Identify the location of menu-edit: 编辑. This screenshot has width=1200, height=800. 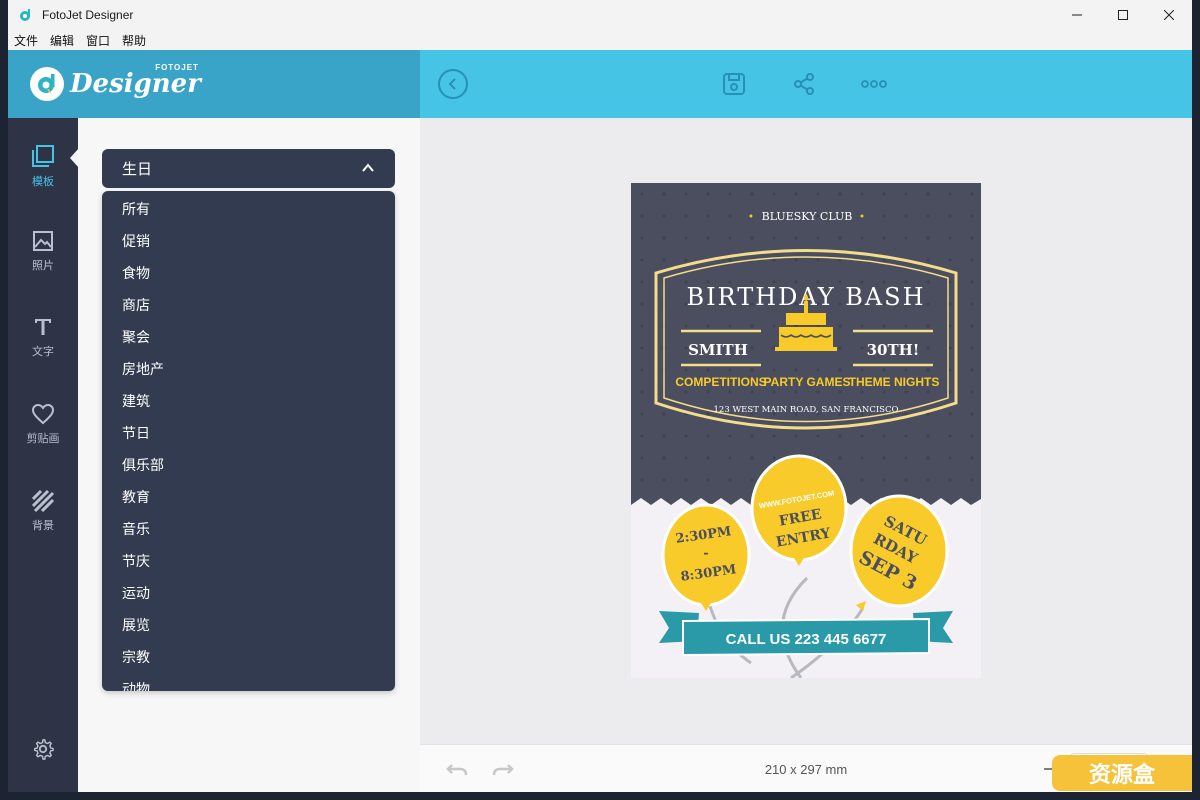
(62, 40).